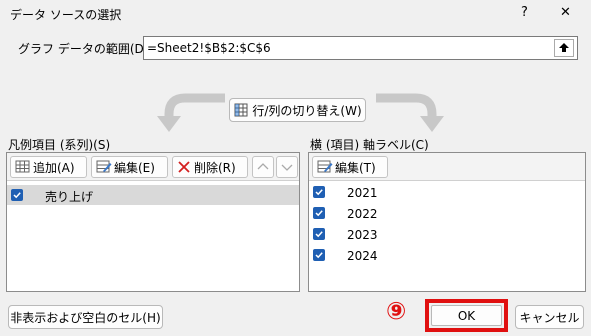  I want to click on add-series-label: 追加(A), so click(54, 167).